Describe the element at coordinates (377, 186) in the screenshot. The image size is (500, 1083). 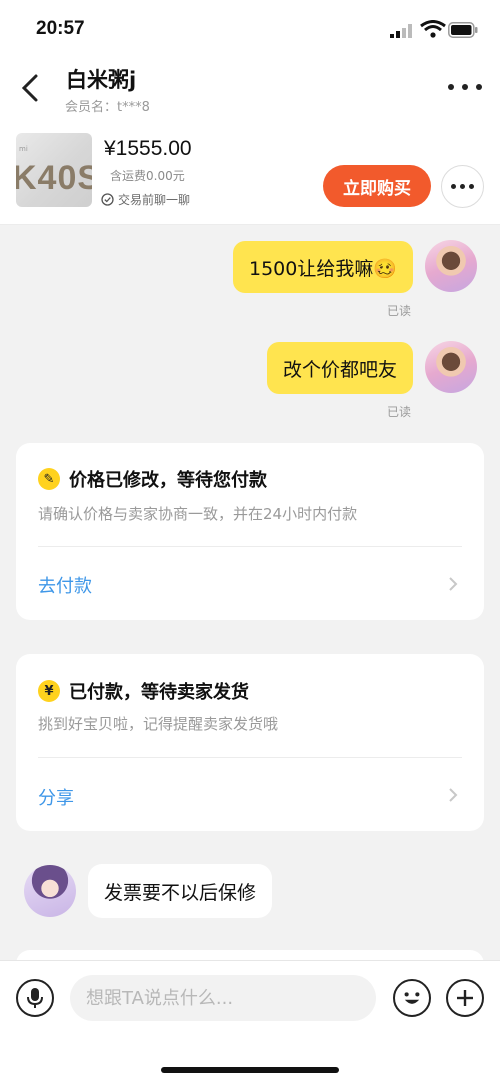
I see `buy-now-button: 立即购买` at that location.